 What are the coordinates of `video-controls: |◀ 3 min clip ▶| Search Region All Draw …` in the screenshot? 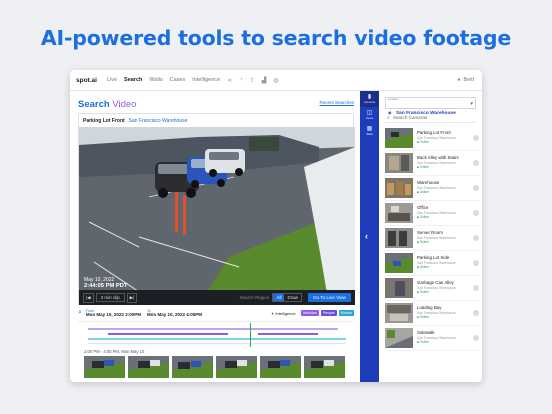 It's located at (217, 297).